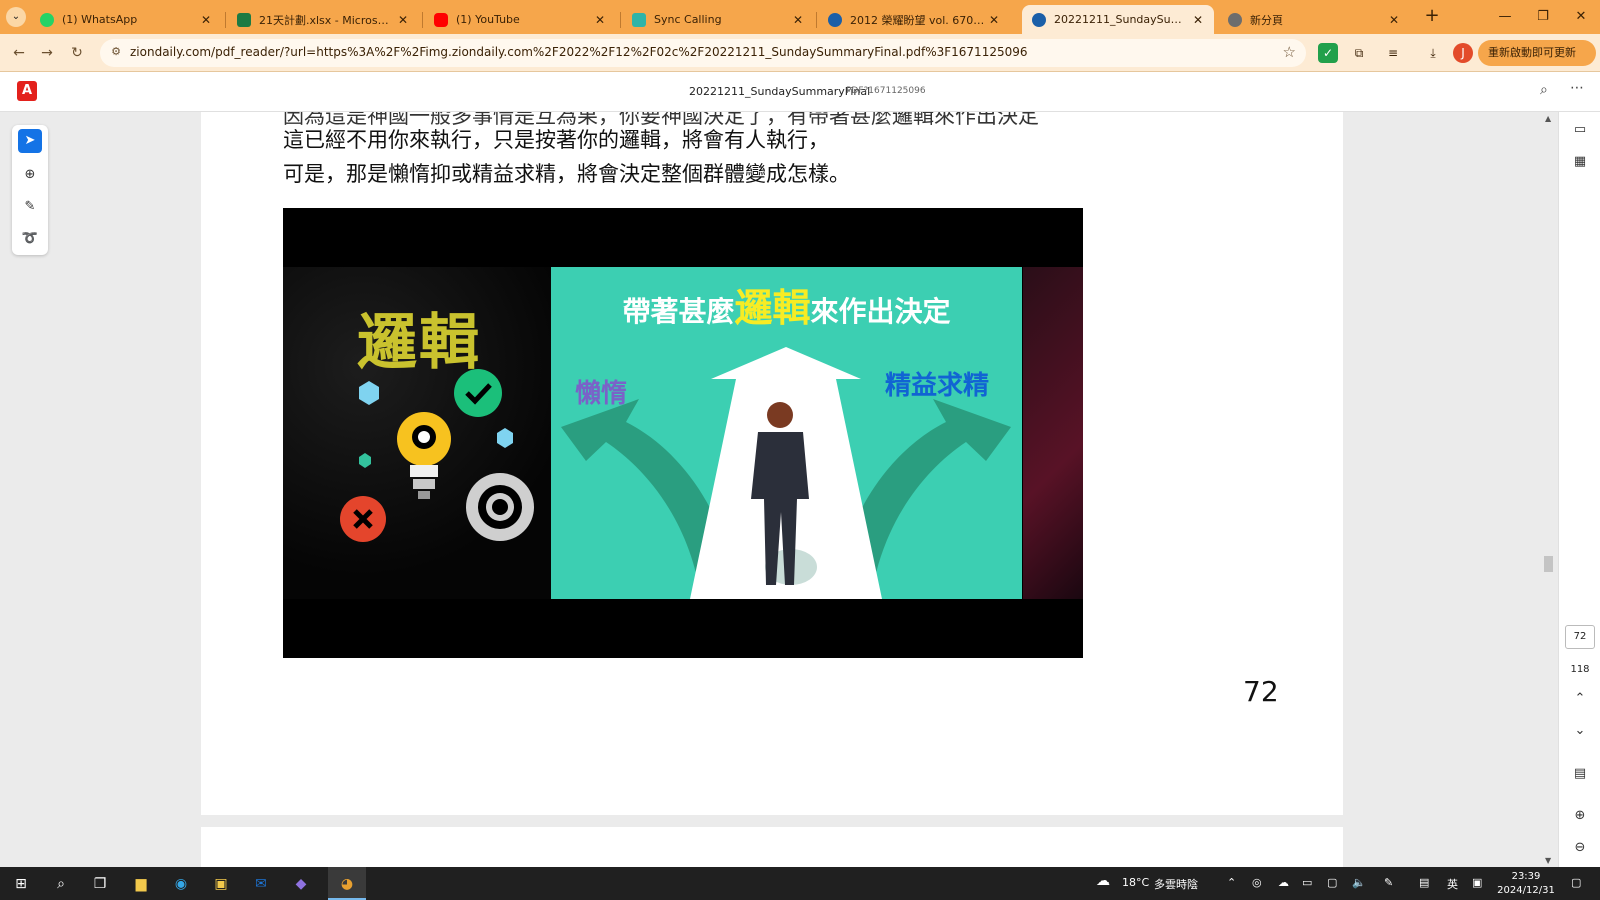 The height and width of the screenshot is (900, 1600). I want to click on tab-whatsapp: (1) WhatsApp ✕, so click(126, 19).